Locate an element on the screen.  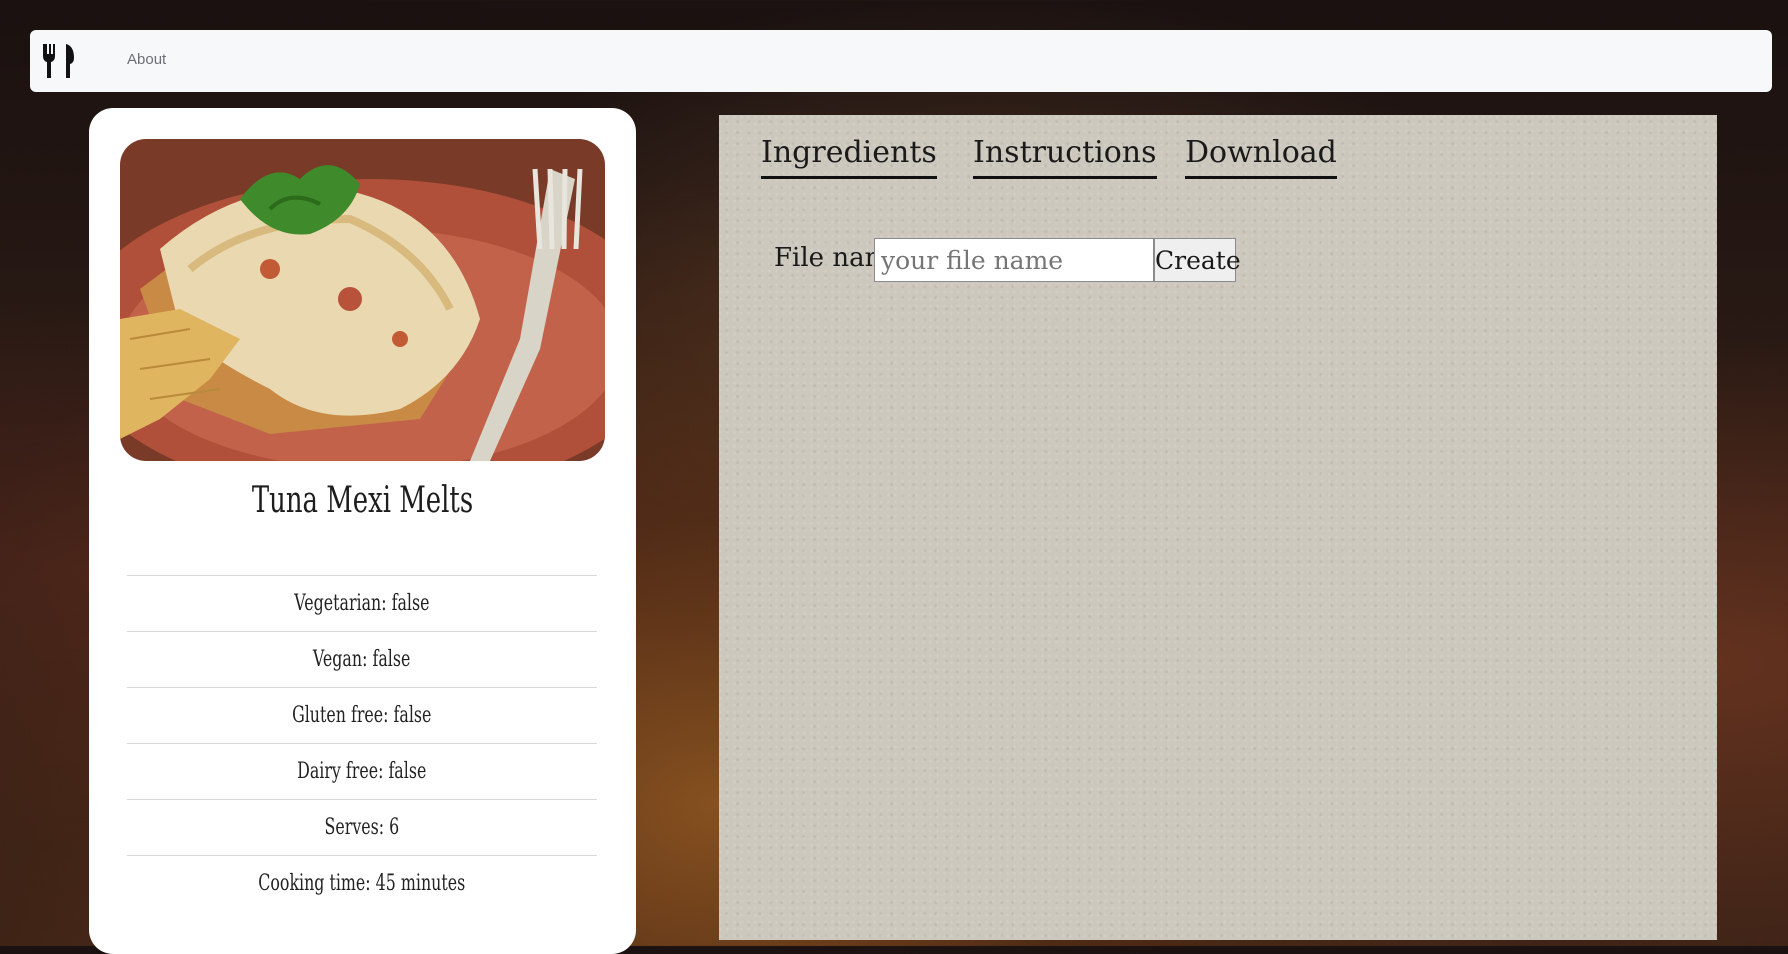
recipe-photo is located at coordinates (362, 300).